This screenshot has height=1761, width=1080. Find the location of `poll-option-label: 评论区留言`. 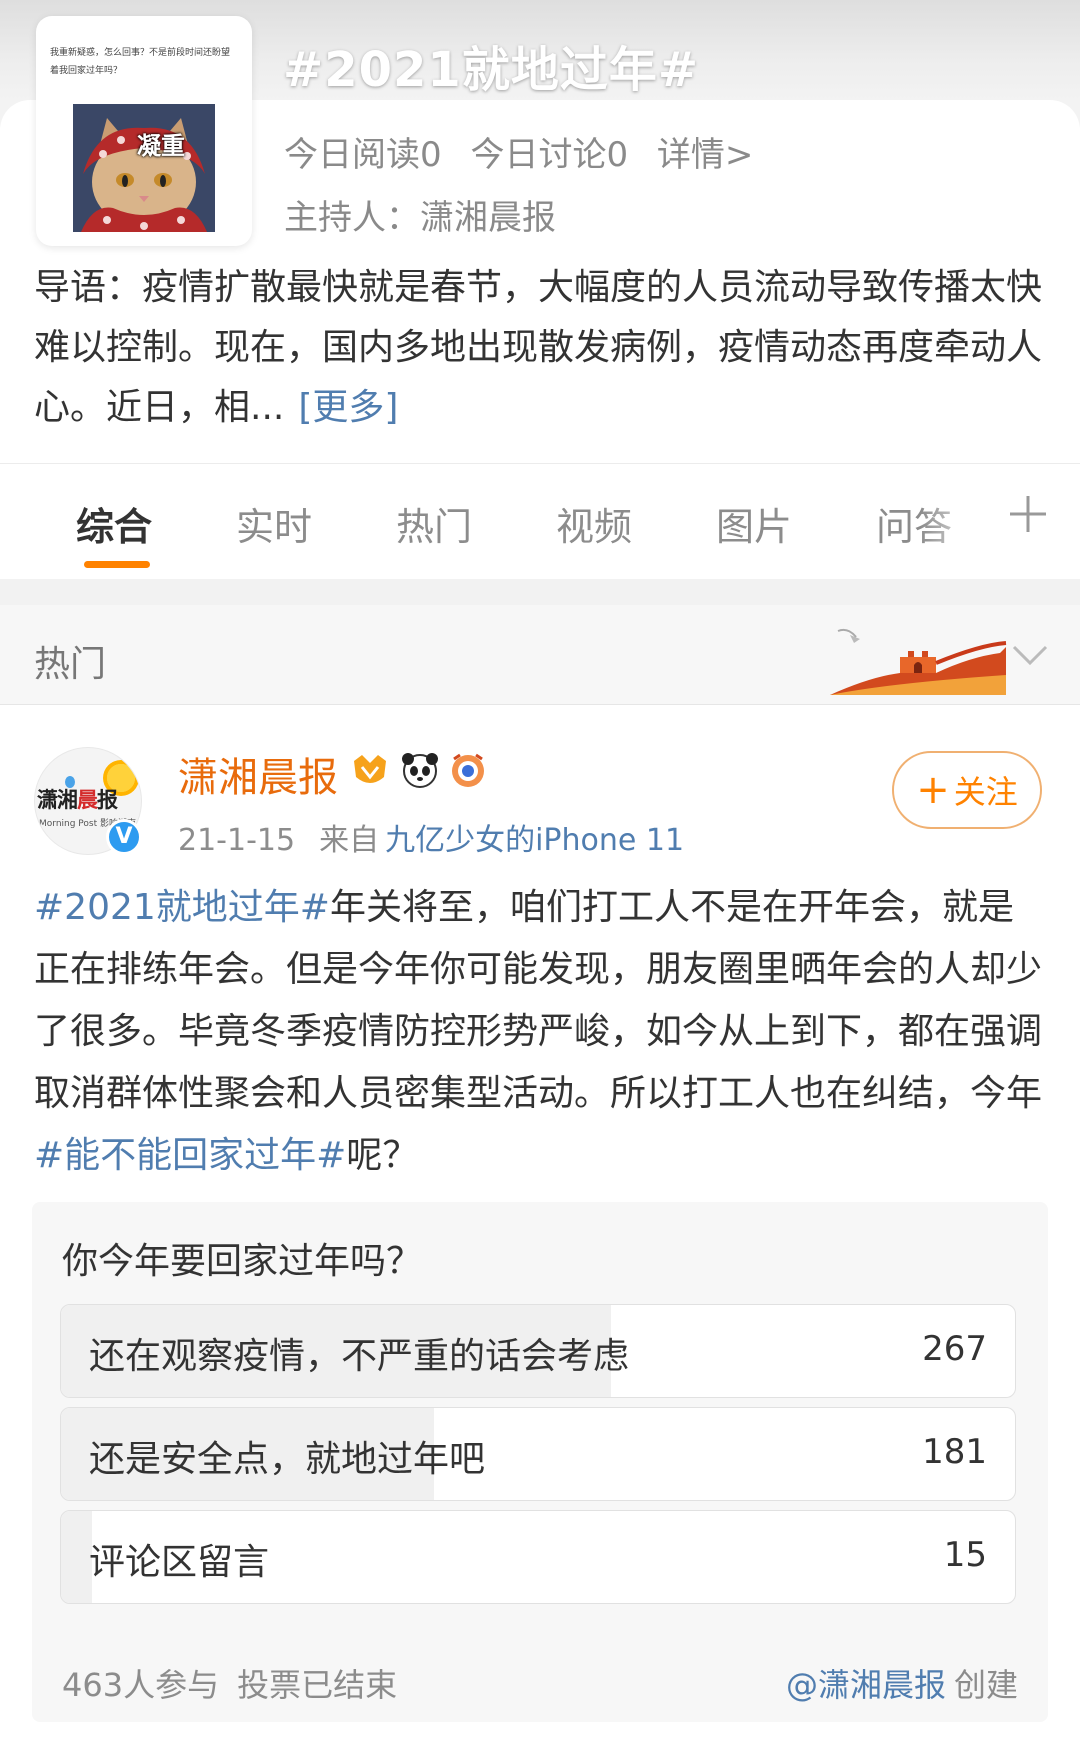

poll-option-label: 评论区留言 is located at coordinates (179, 1562).